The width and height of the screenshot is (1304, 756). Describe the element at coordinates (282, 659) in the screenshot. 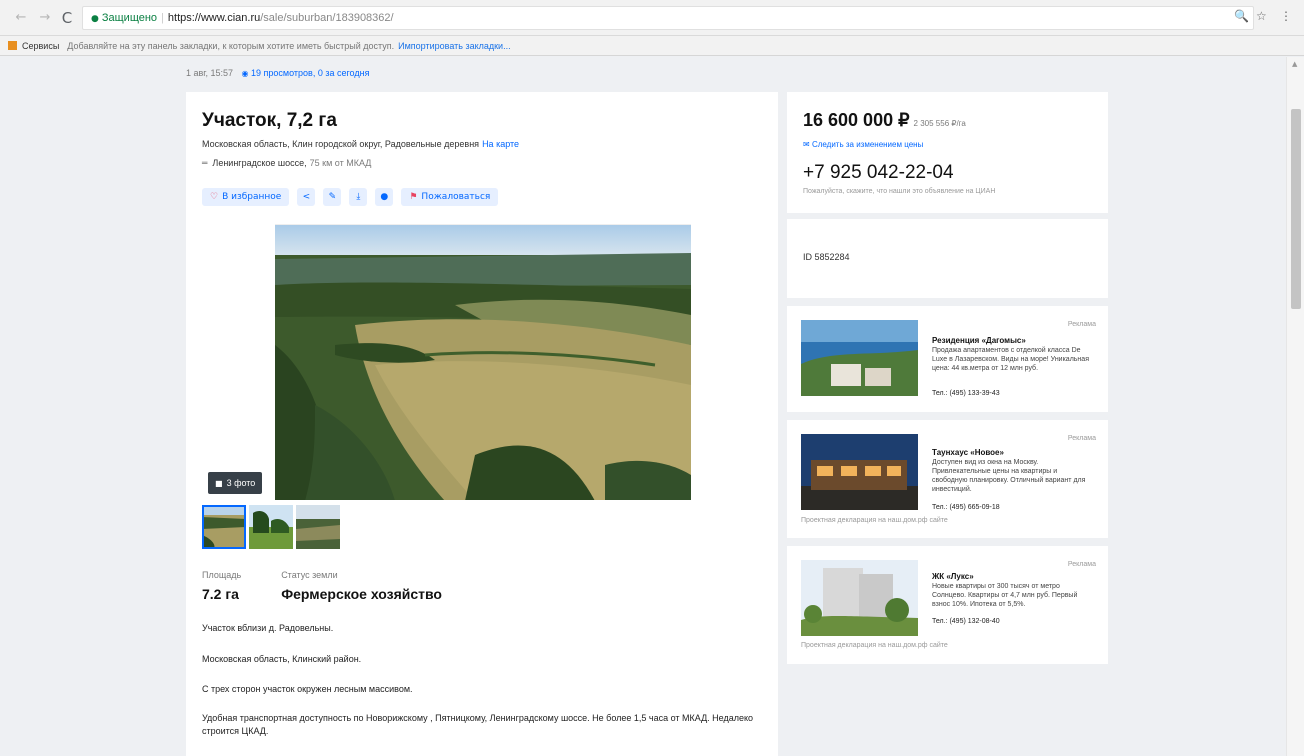

I see `description-paragraph: Московская область, Клинский район.` at that location.